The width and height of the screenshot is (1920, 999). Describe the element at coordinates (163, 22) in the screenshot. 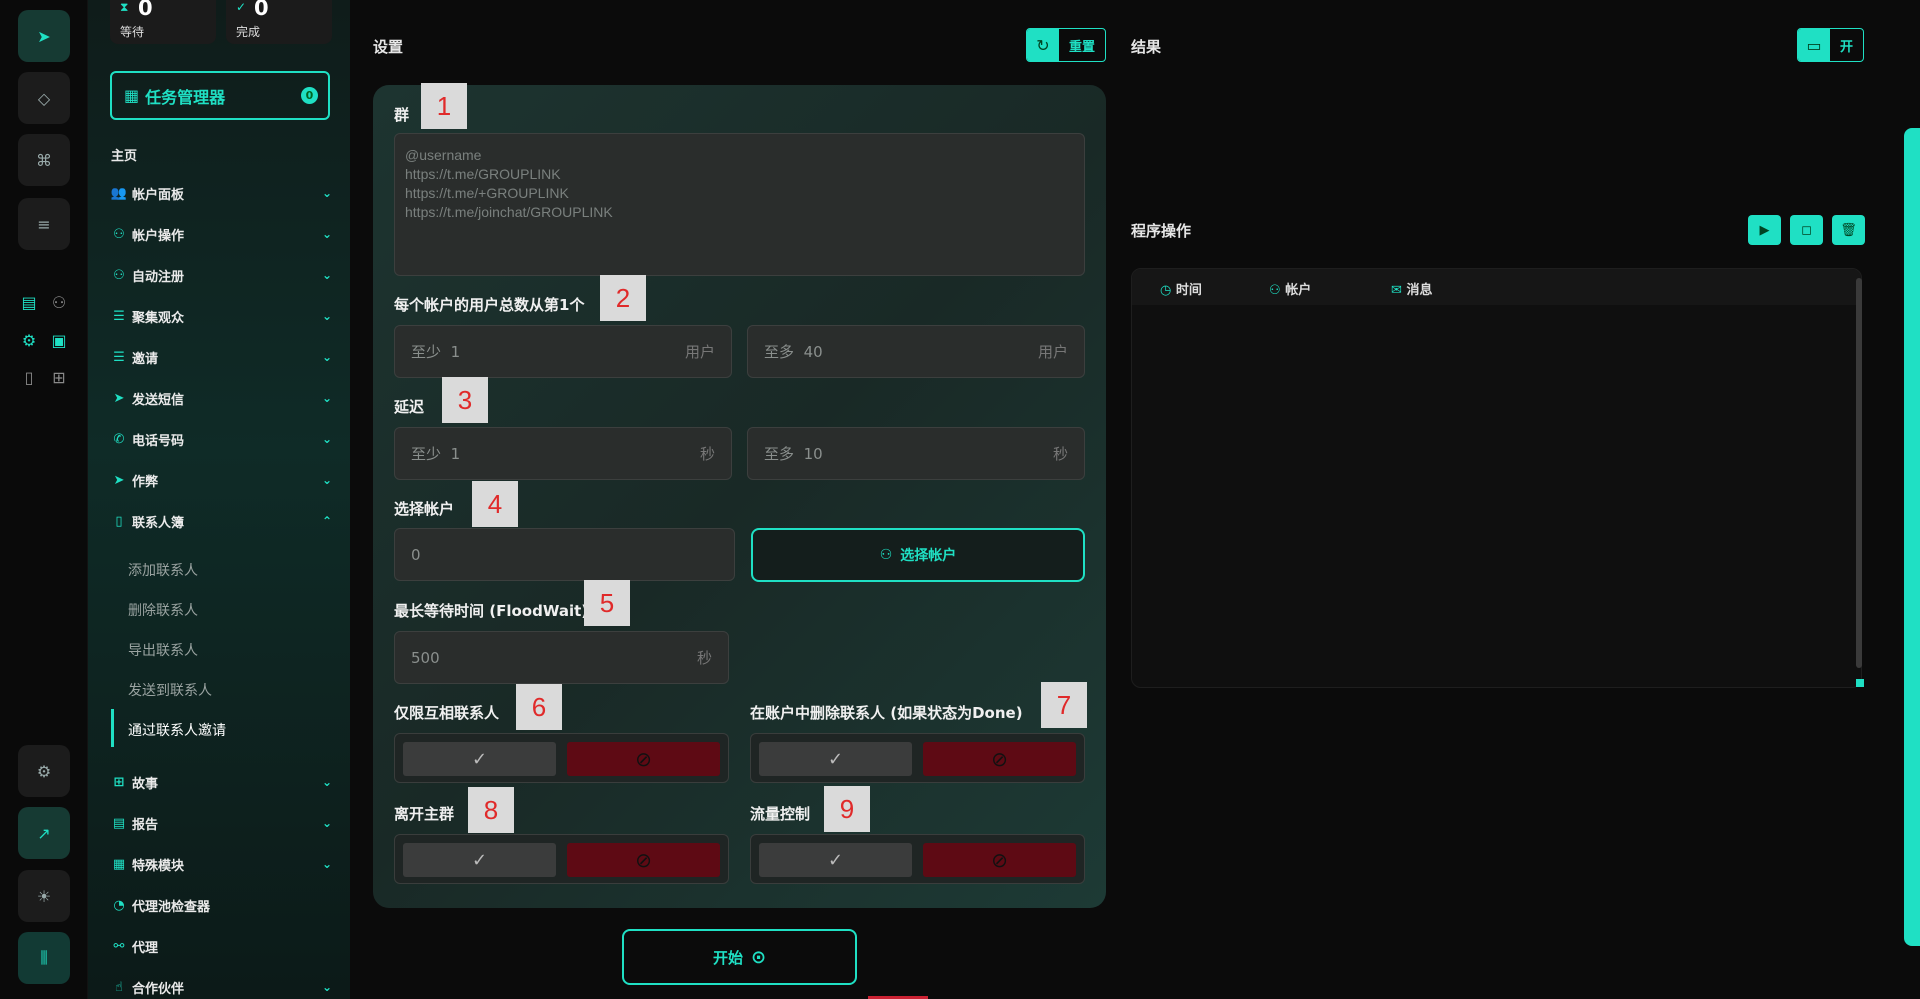

I see `stat-waiting: ⧗ 0 等待` at that location.